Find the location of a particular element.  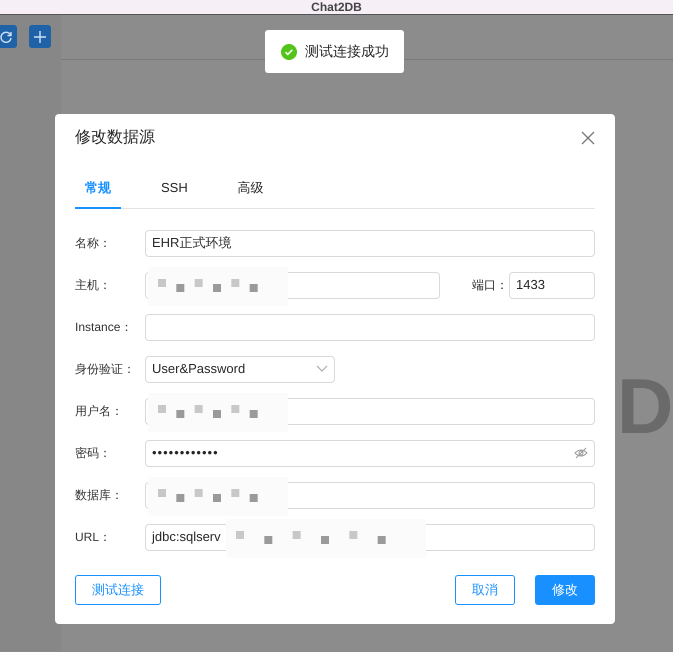

field-label: 主机： is located at coordinates (93, 285).